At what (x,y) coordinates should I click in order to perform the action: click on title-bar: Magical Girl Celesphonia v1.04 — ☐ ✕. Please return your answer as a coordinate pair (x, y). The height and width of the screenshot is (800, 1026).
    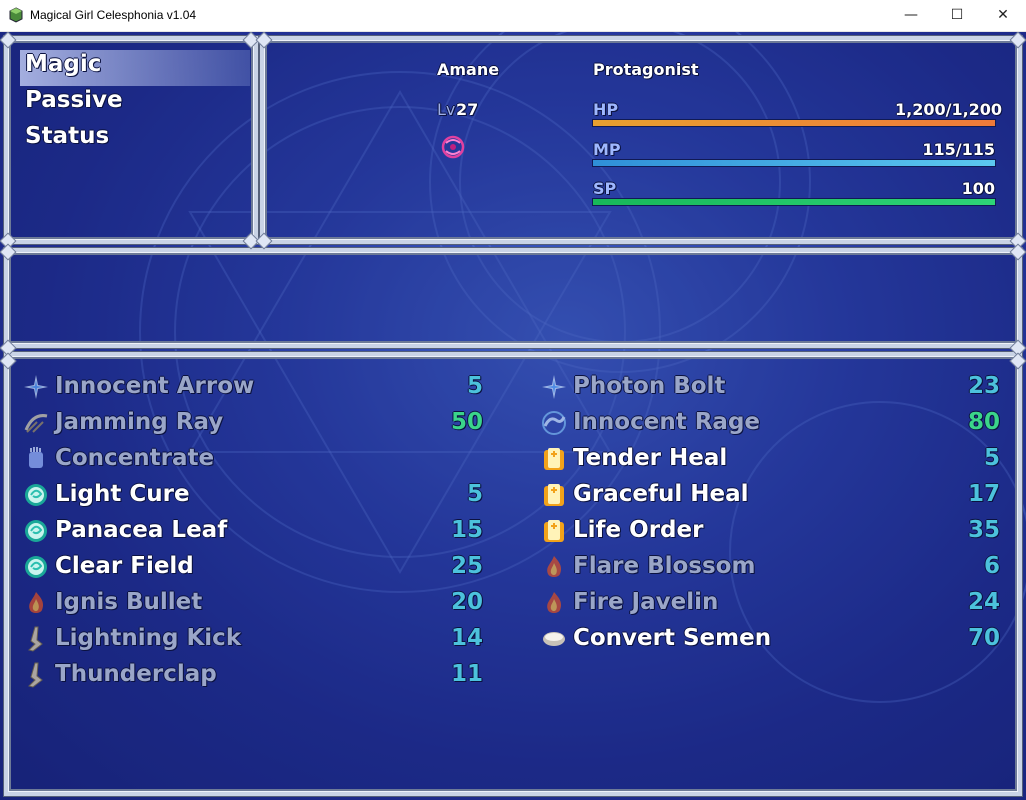
    Looking at the image, I should click on (513, 16).